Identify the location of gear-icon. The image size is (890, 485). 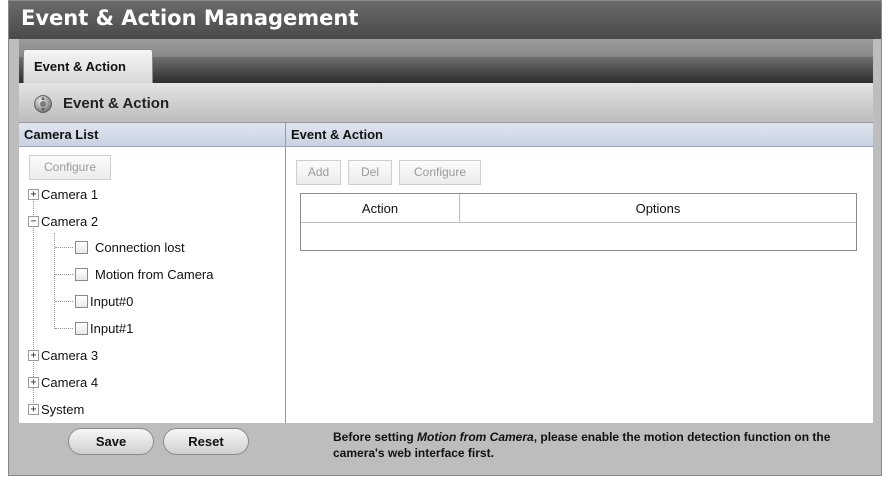
(43, 104).